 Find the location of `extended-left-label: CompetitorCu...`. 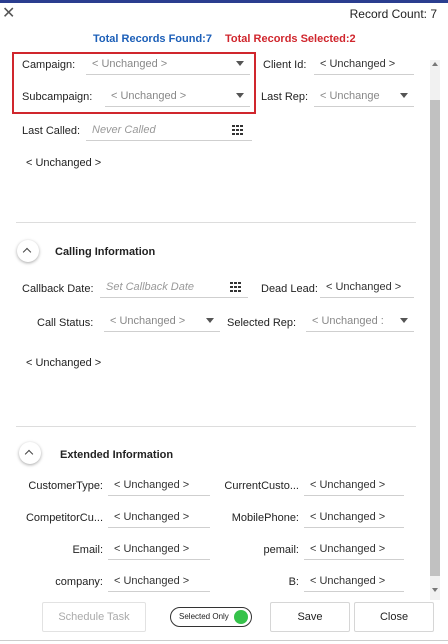

extended-left-label: CompetitorCu... is located at coordinates (64, 518).